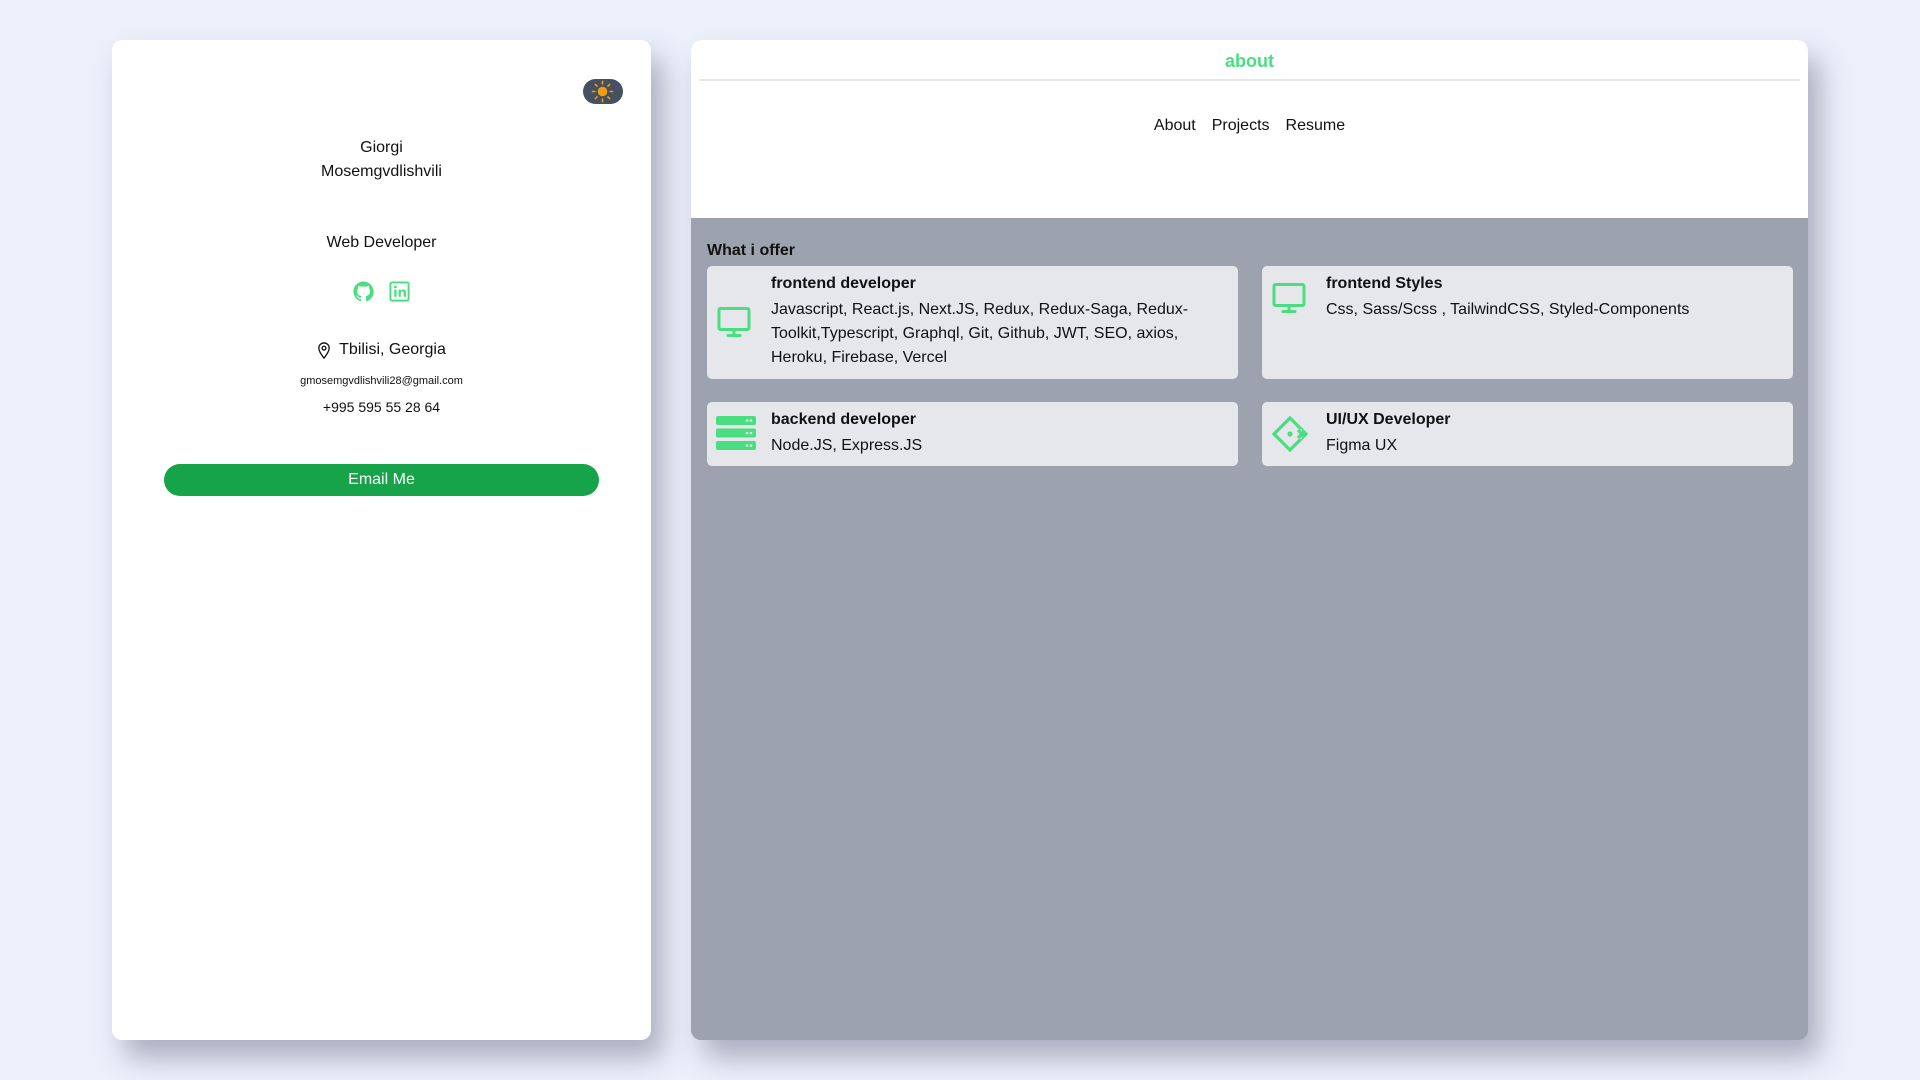 This screenshot has height=1080, width=1920. What do you see at coordinates (381, 147) in the screenshot?
I see `first-name: Giorgi` at bounding box center [381, 147].